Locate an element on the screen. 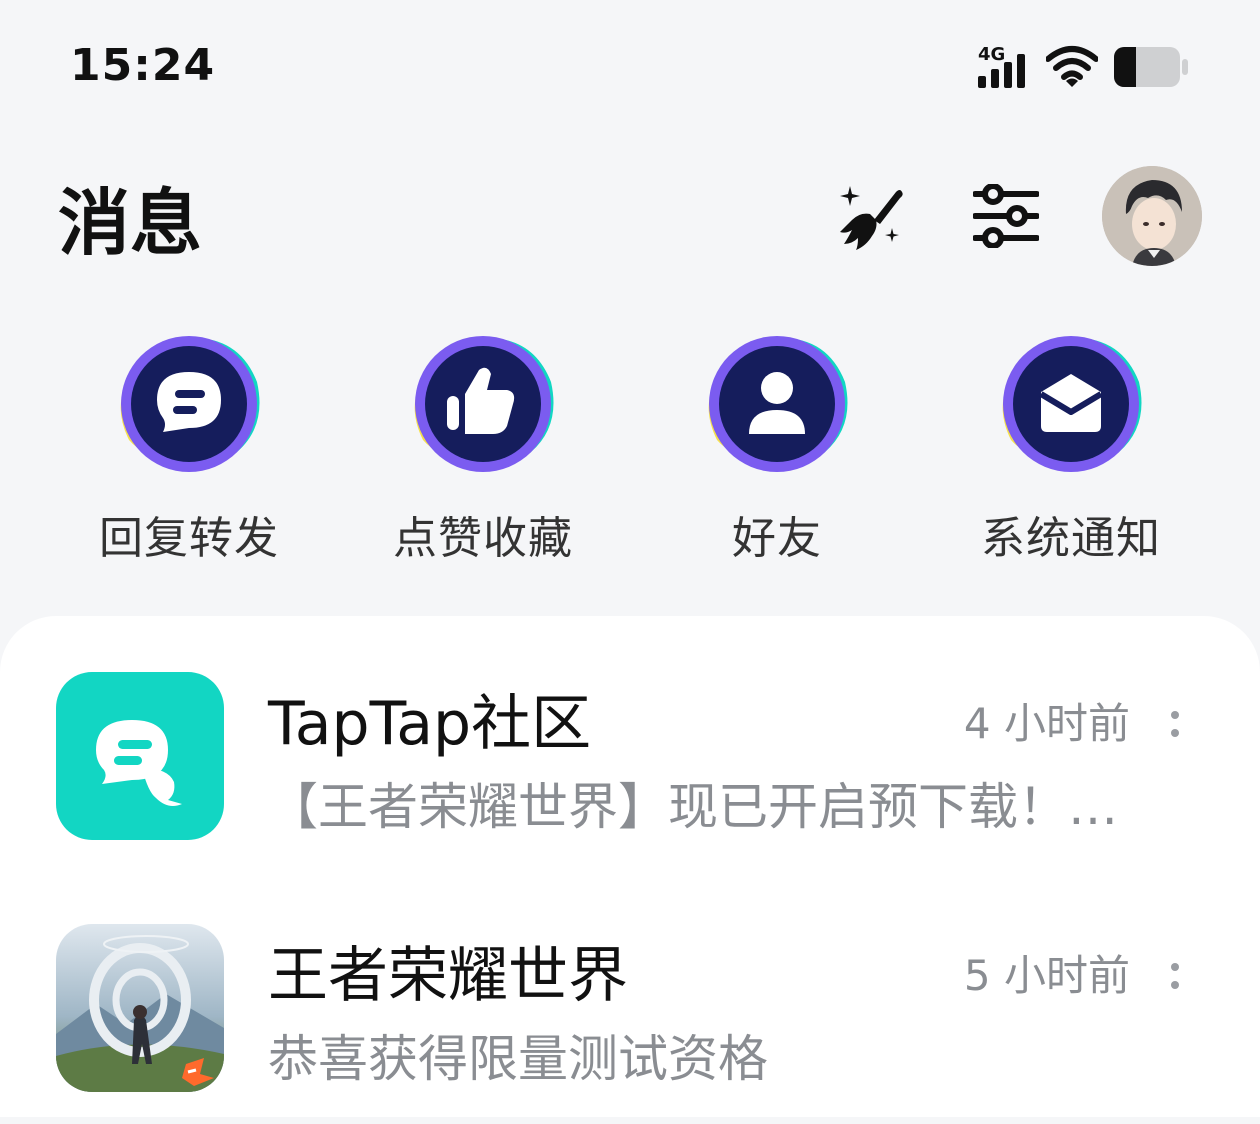 This screenshot has height=1124, width=1260. message-sender: TapTap社区 is located at coordinates (430, 724).